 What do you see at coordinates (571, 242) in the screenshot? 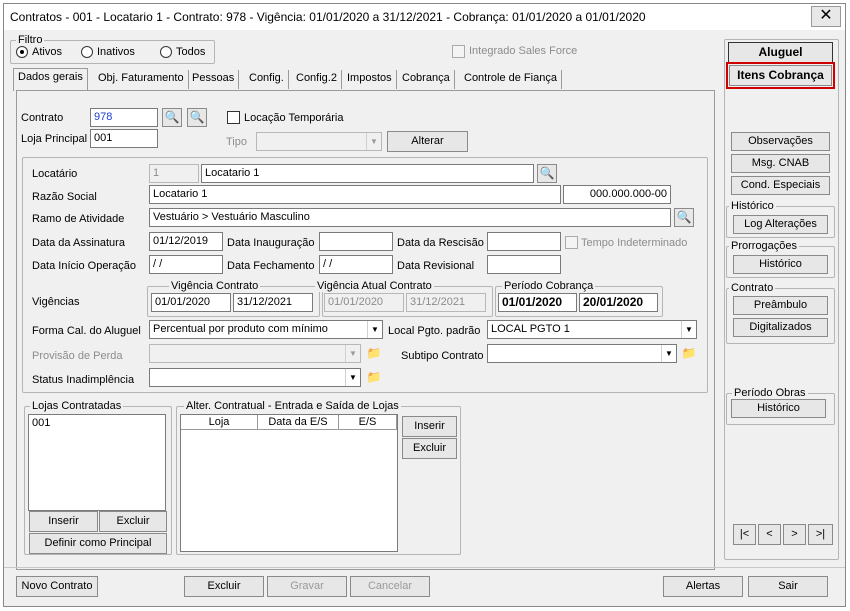
I see `tempo-indeterminado-checkbox` at bounding box center [571, 242].